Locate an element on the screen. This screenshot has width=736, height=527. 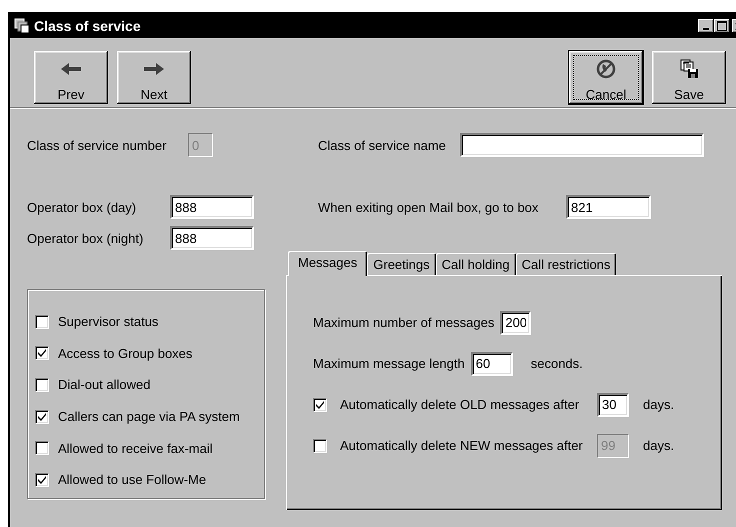
prohibited-icon is located at coordinates (606, 69).